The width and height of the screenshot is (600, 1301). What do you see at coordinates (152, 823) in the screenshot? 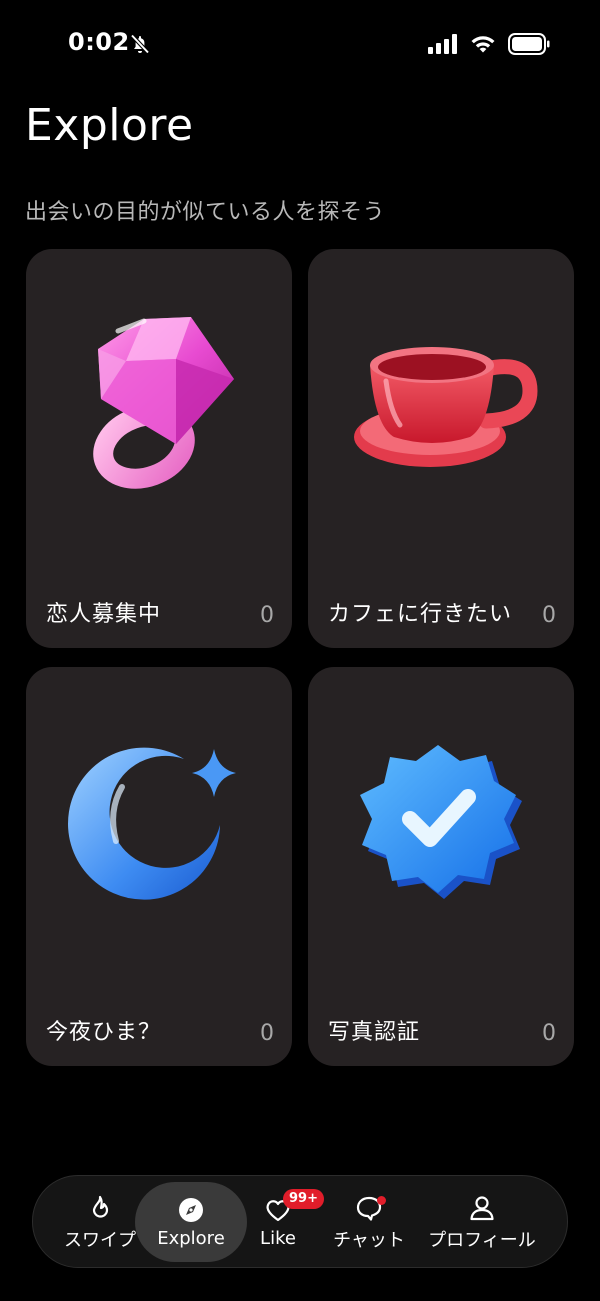
I see `crescent-moon-icon` at bounding box center [152, 823].